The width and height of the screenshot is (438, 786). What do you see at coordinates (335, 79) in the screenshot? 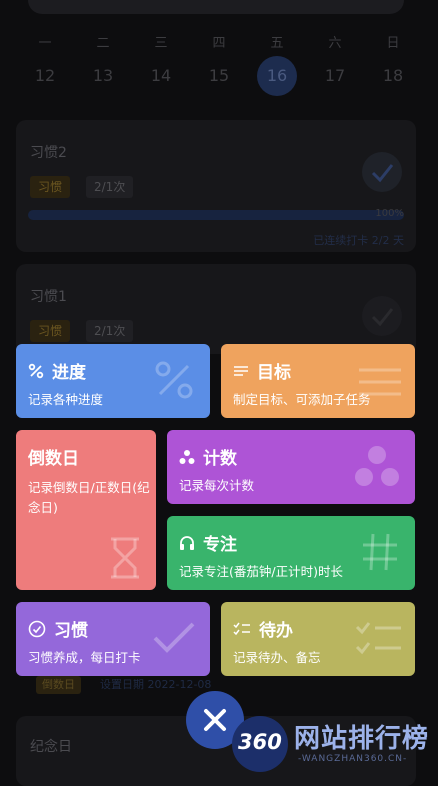
I see `date-cell: 17` at bounding box center [335, 79].